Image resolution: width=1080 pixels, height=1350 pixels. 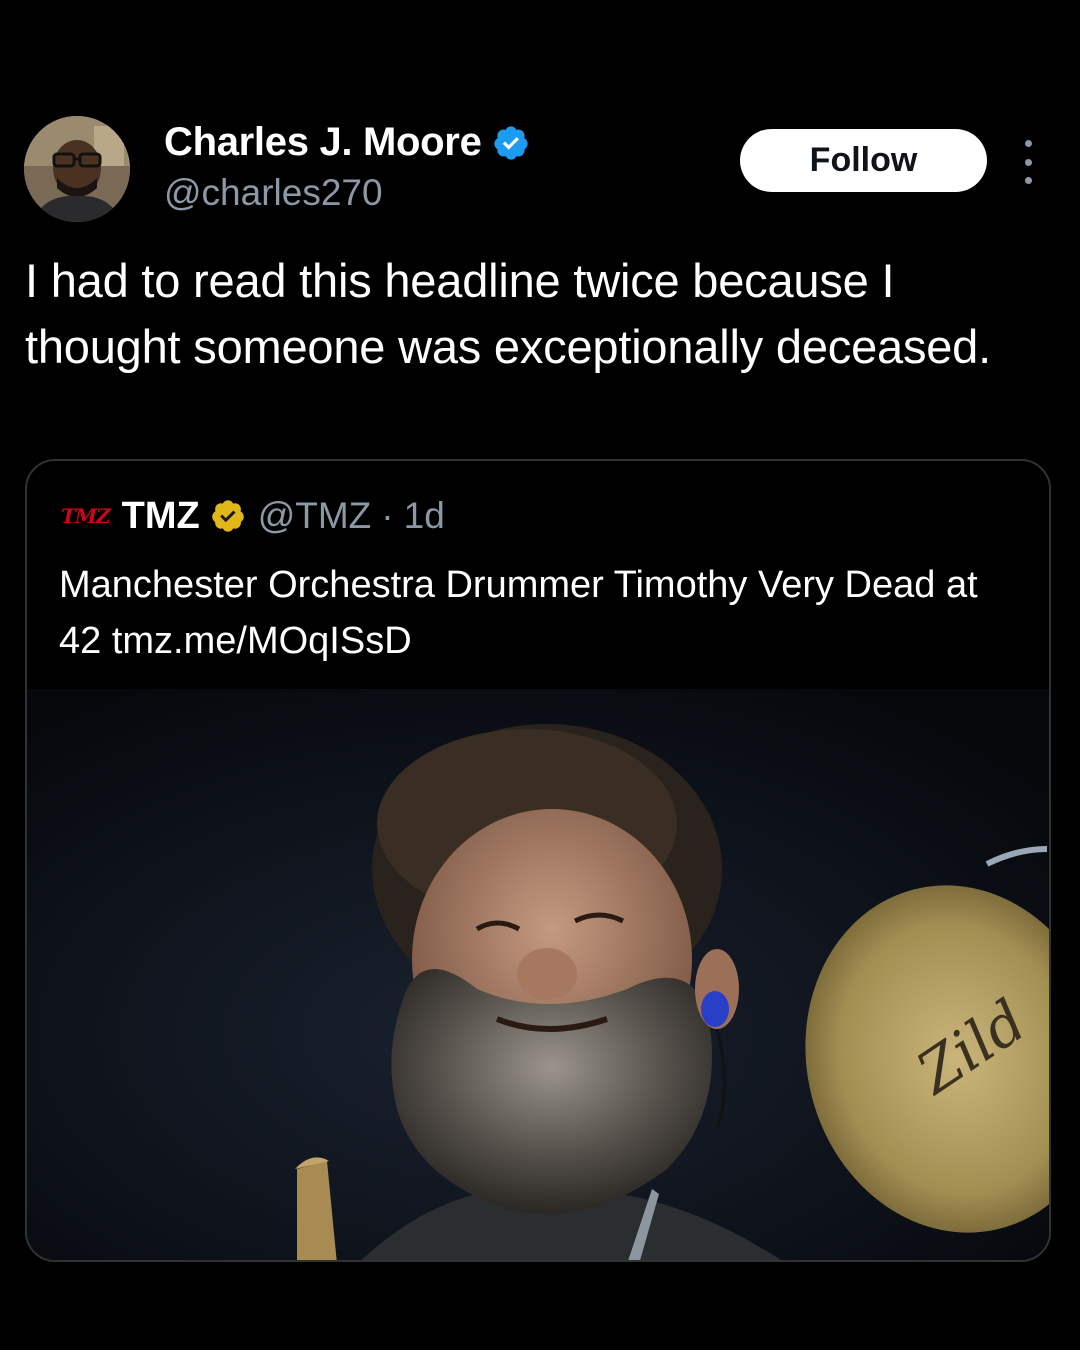 I want to click on author-avatar, so click(x=77, y=169).